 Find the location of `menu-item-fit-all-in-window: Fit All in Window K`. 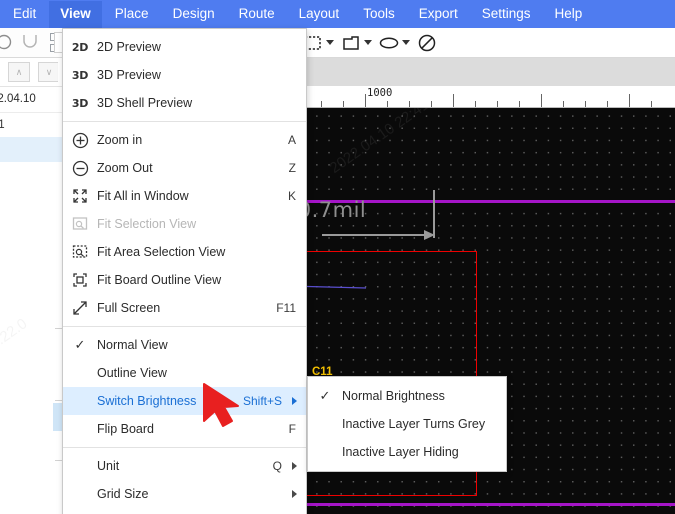

menu-item-fit-all-in-window: Fit All in Window K is located at coordinates (184, 196).